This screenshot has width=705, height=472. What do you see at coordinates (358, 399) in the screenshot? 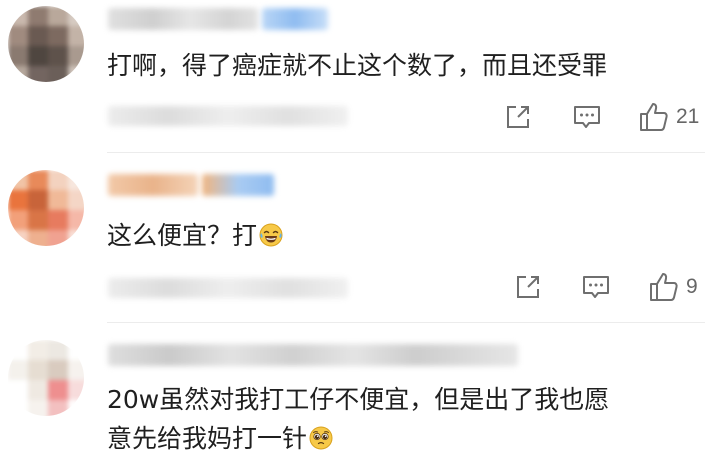
I see `comment-text-line1: 20w虽然对我打工仔不便宜，但是出了我也愿` at bounding box center [358, 399].